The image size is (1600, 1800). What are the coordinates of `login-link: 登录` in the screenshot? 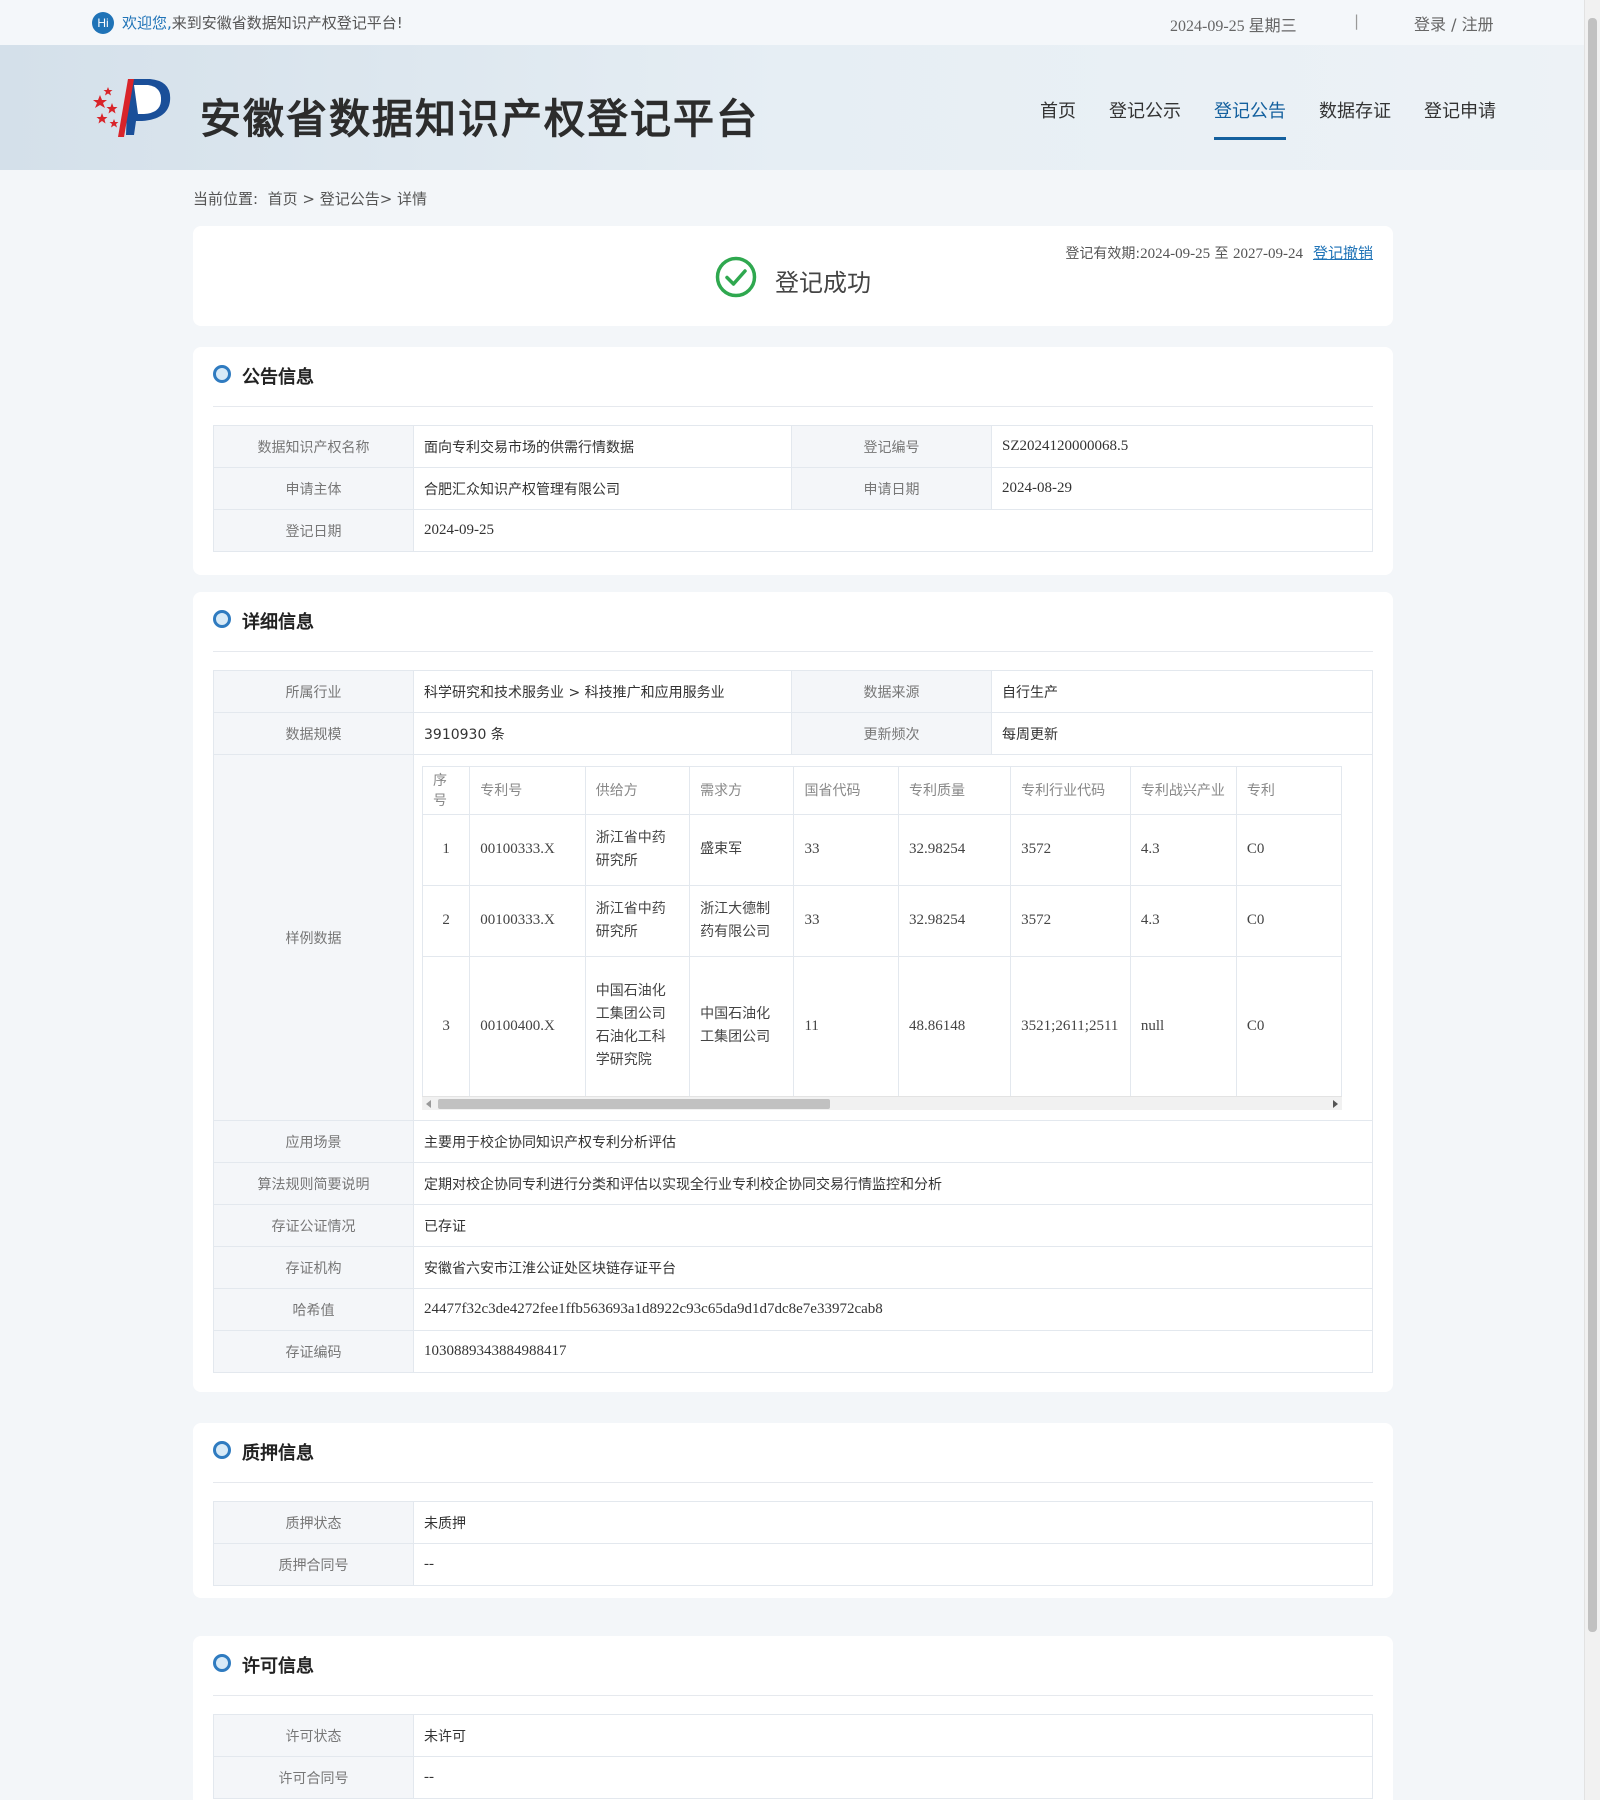 It's located at (1430, 24).